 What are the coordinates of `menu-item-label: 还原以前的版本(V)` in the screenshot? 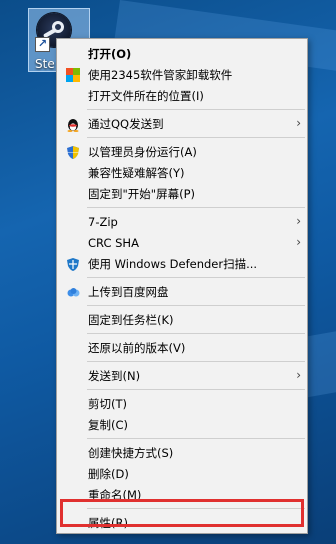 It's located at (137, 347).